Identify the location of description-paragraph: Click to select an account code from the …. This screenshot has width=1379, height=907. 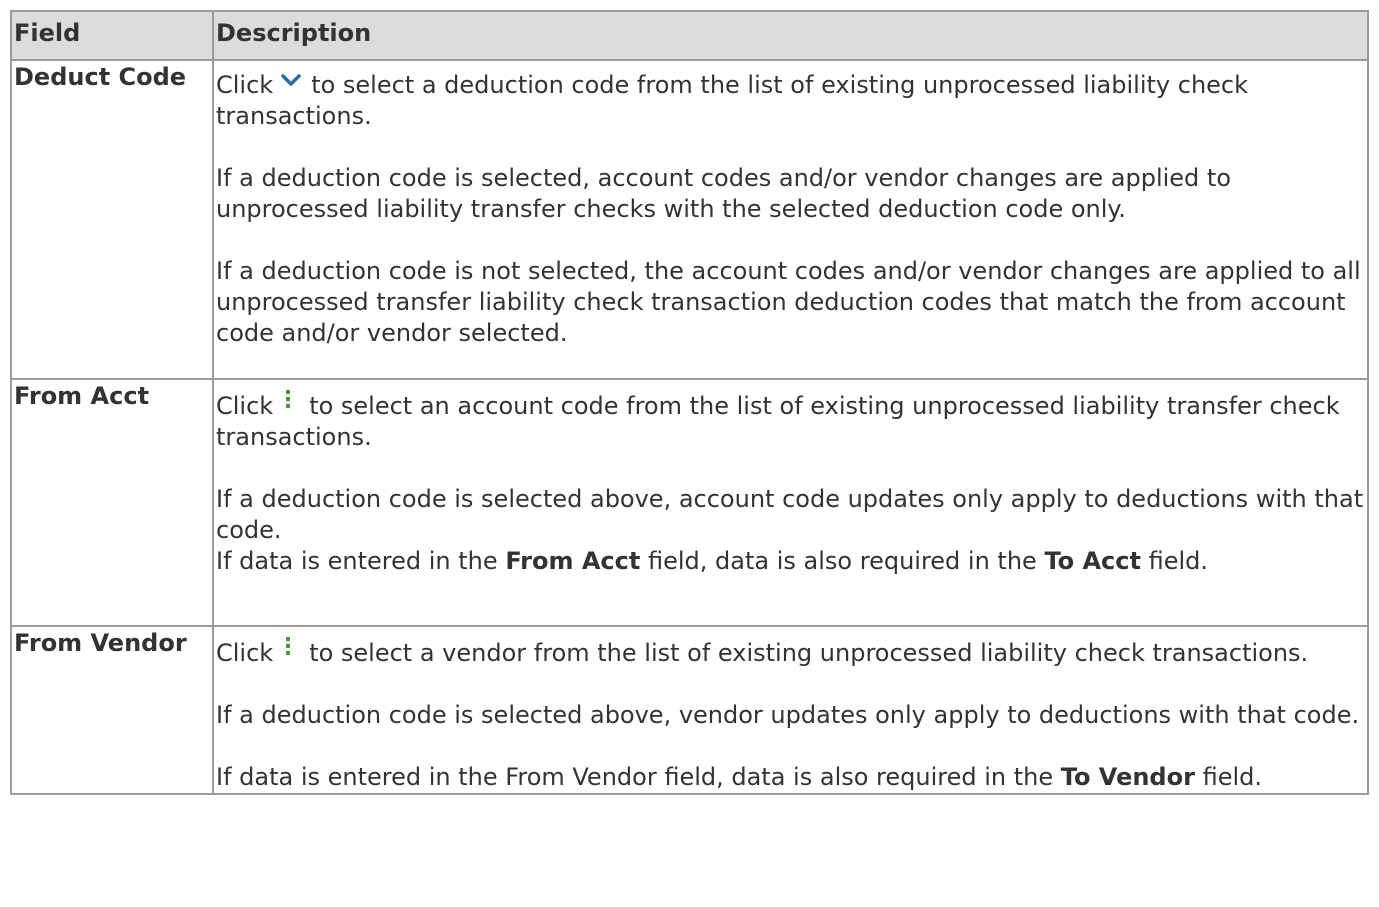
(790, 420).